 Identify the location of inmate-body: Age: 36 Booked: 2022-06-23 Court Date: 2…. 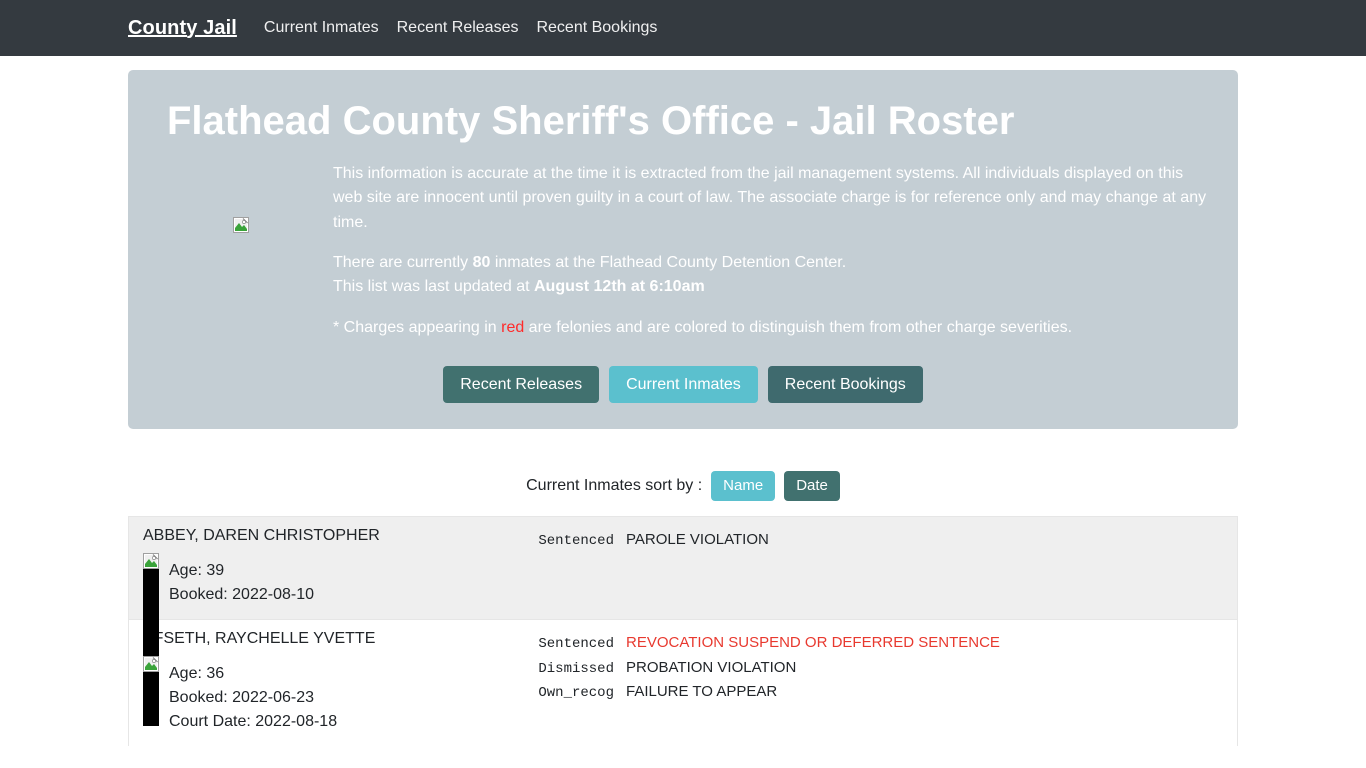
(330, 695).